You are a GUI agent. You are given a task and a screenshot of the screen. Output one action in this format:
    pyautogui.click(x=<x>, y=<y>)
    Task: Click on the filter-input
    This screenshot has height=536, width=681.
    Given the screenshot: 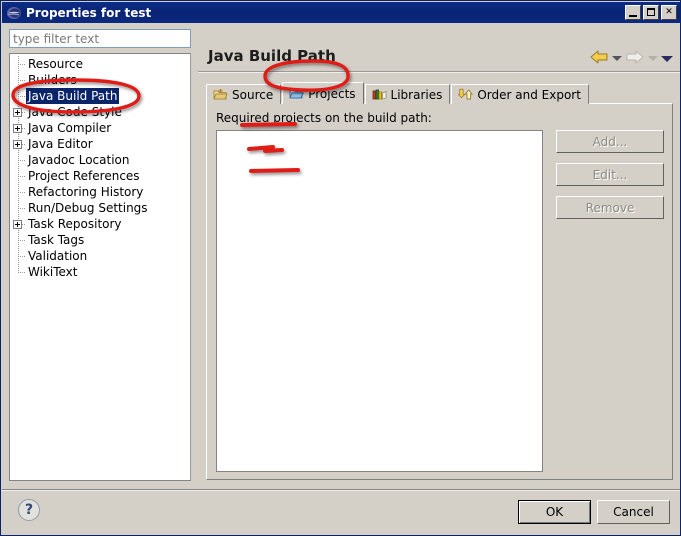 What is the action you would take?
    pyautogui.click(x=100, y=38)
    